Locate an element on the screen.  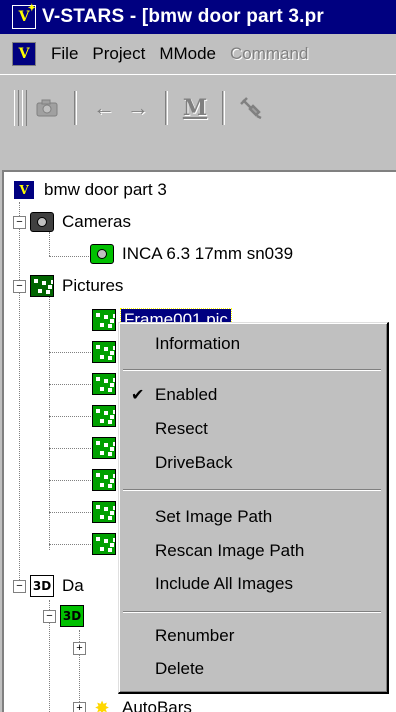
menu-item-delete: Delete is located at coordinates (251, 669).